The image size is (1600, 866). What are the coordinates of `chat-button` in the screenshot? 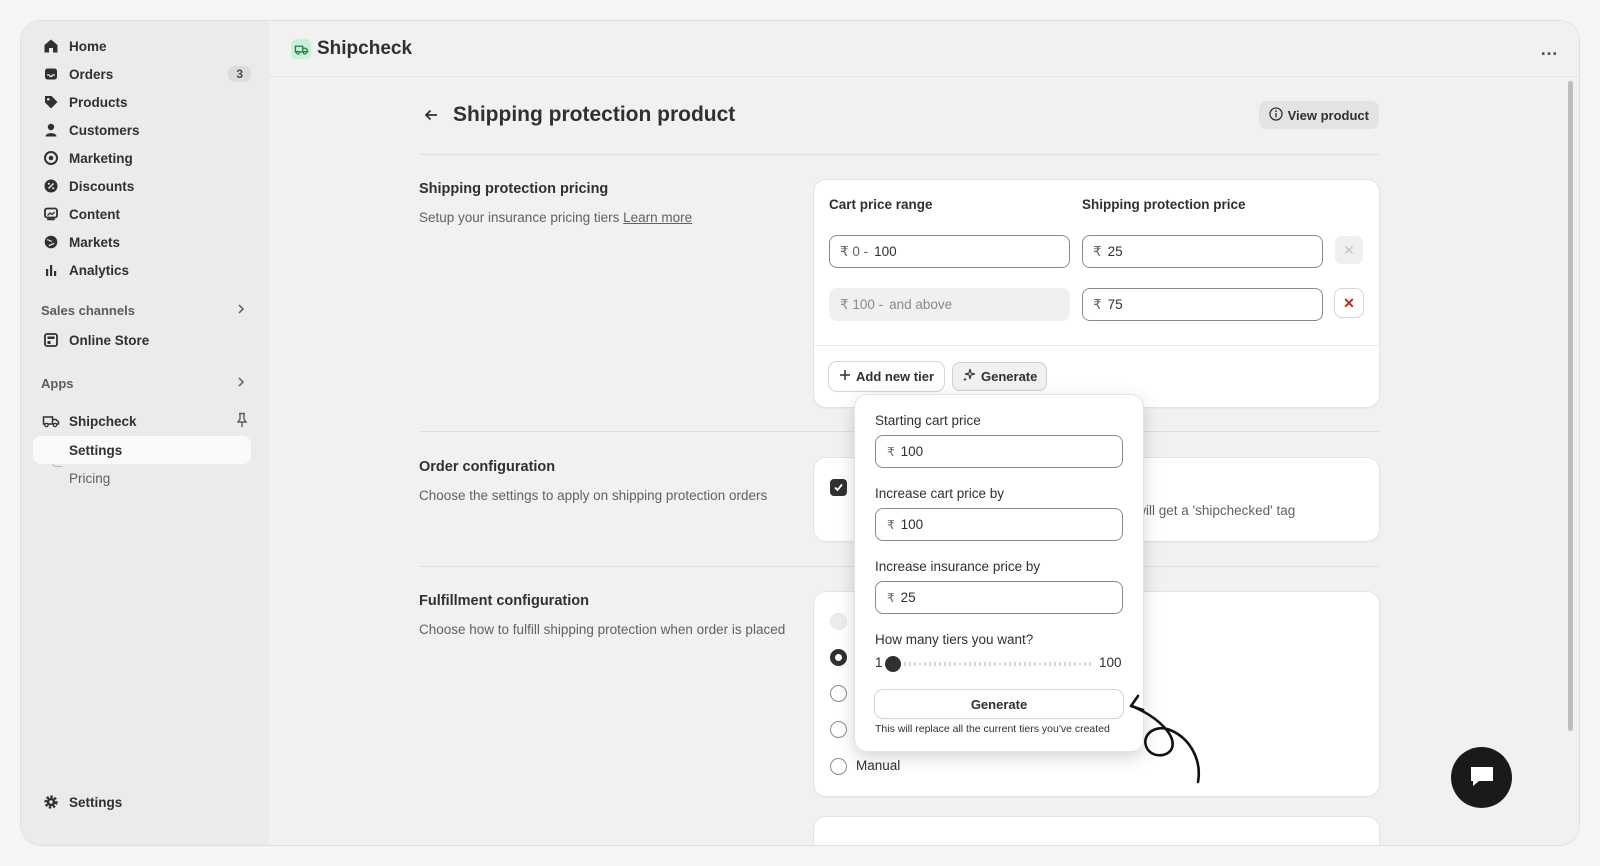 It's located at (1481, 777).